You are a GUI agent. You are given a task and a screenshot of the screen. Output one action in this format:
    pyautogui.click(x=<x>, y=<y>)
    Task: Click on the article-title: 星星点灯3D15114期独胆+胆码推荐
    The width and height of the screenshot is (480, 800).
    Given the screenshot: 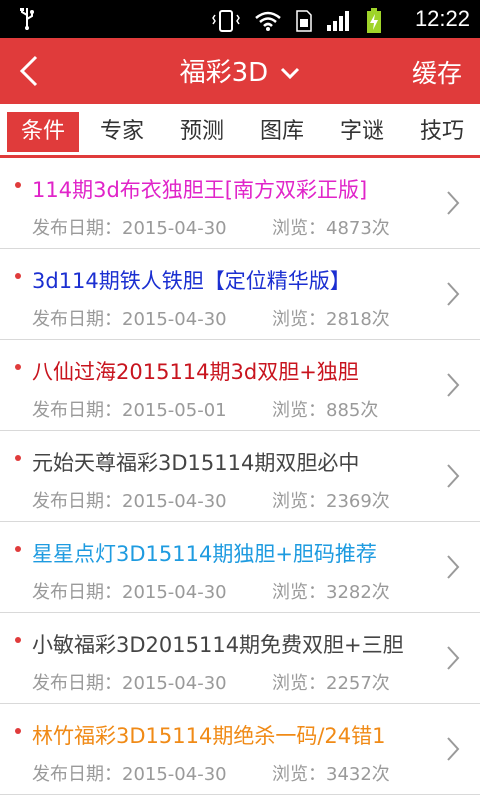 What is the action you would take?
    pyautogui.click(x=204, y=554)
    